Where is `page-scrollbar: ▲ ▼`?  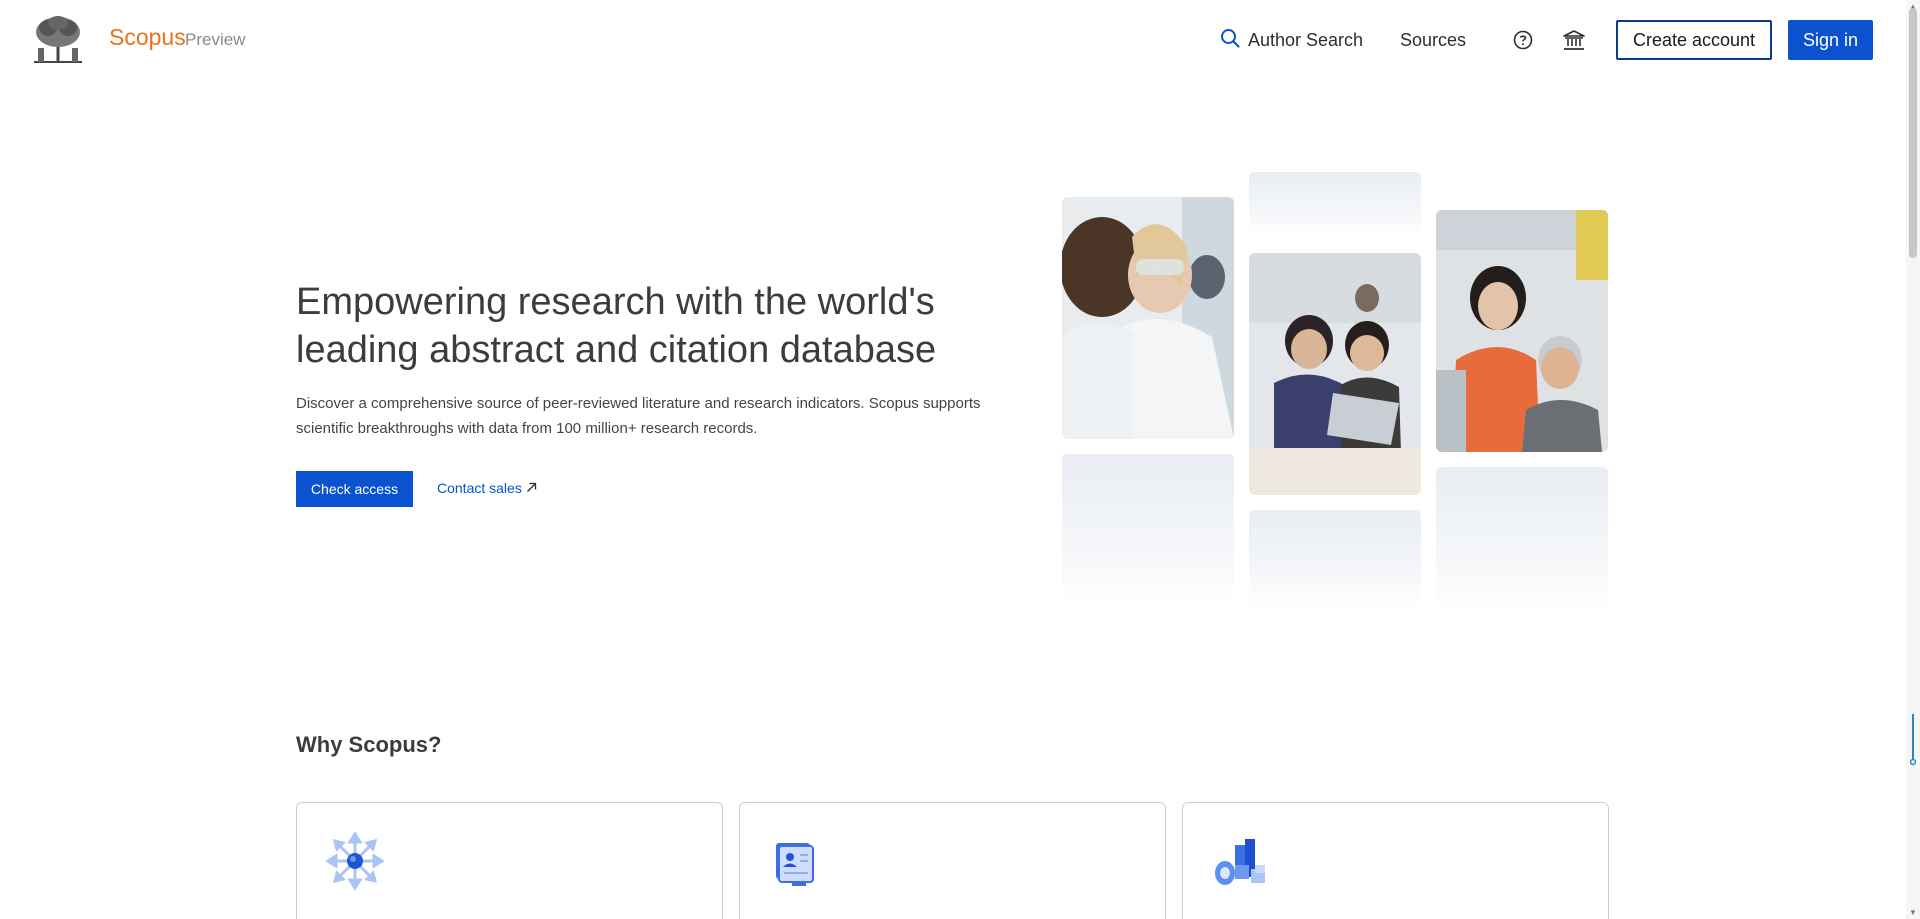
page-scrollbar: ▲ ▼ is located at coordinates (1913, 459).